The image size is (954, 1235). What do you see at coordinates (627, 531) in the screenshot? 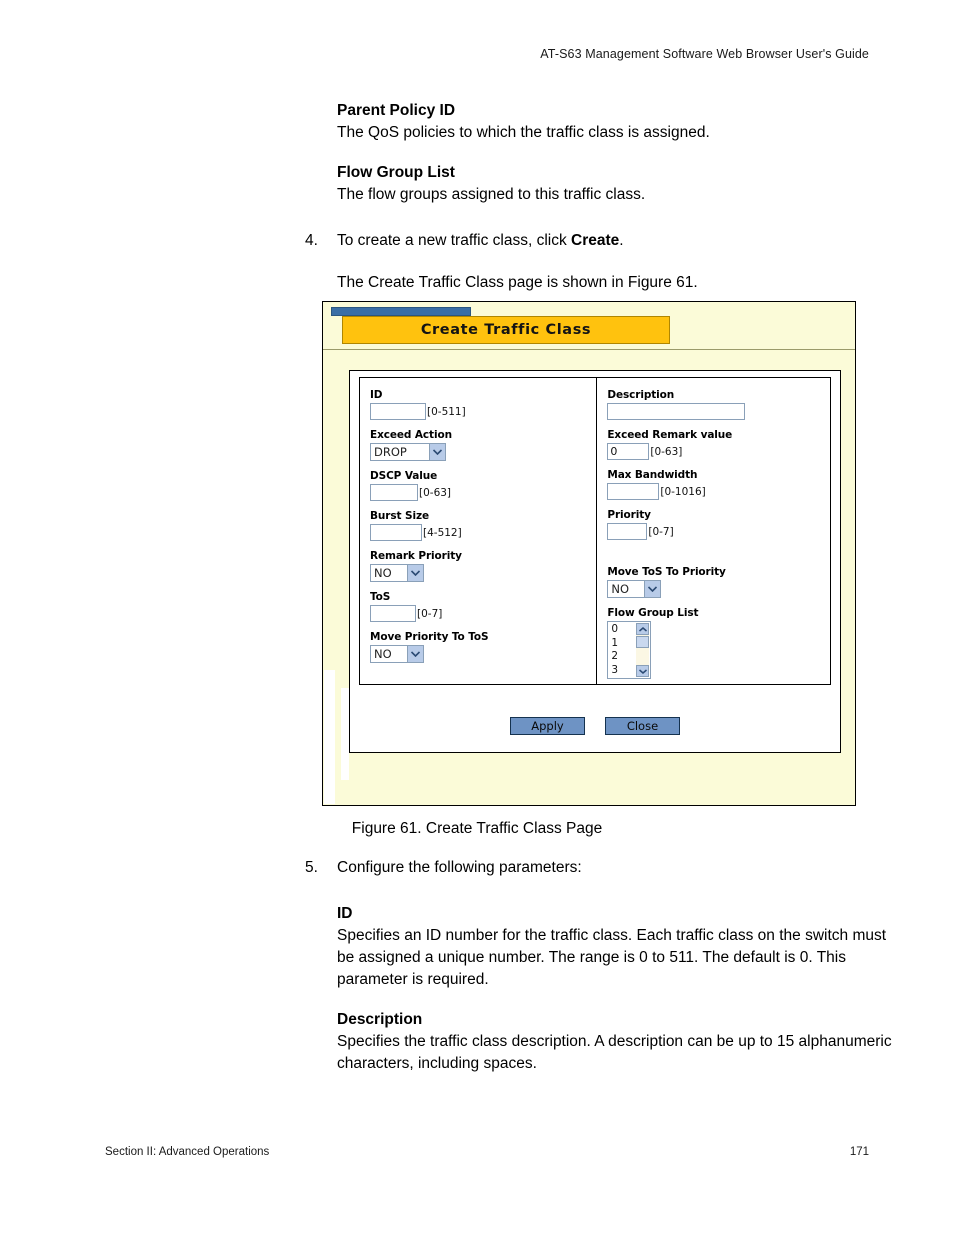
I see `input-priority` at bounding box center [627, 531].